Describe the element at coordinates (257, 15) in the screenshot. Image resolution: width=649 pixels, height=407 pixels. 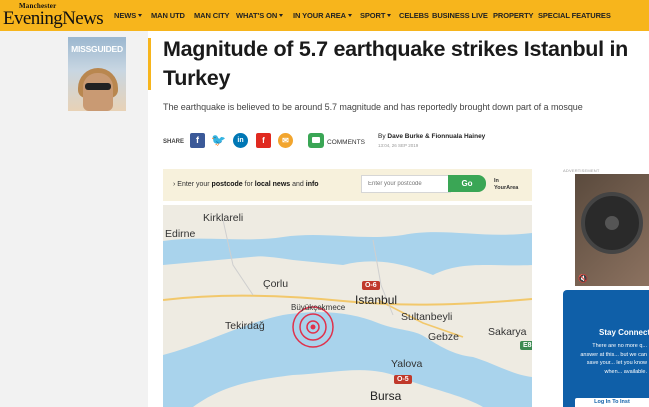
I see `nav-item-label: WHAT'S ON` at that location.